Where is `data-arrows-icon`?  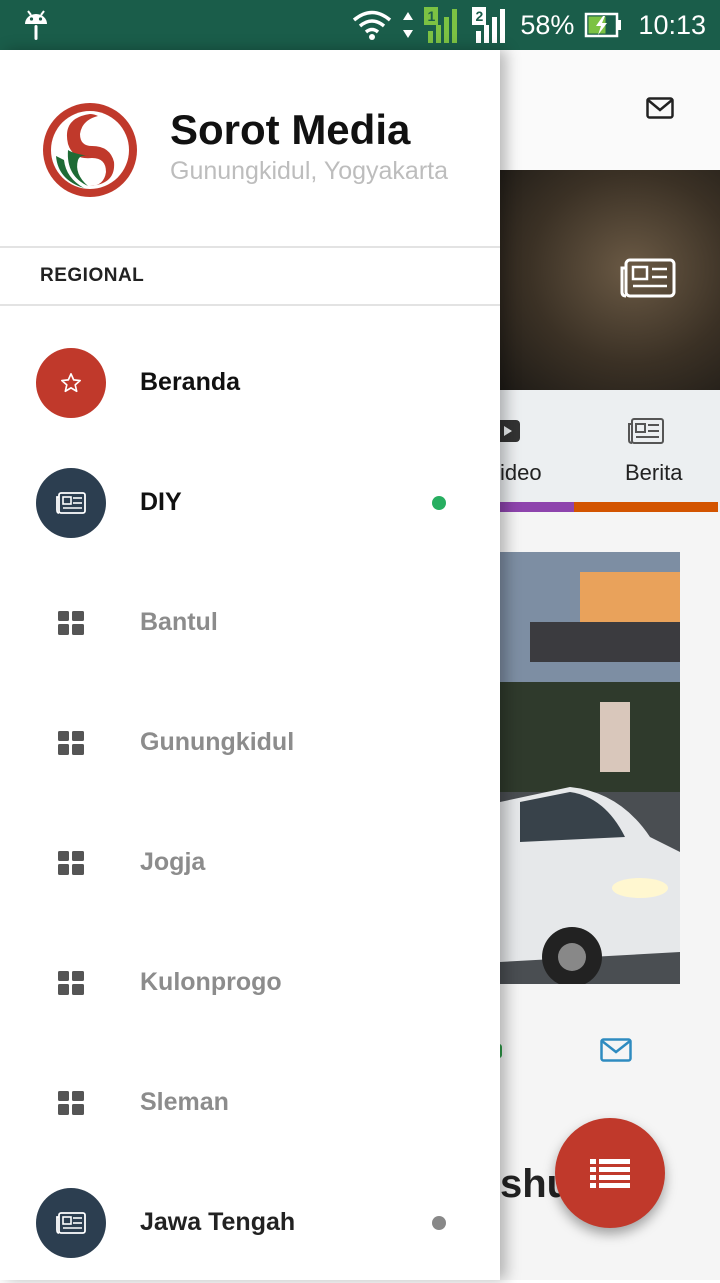 data-arrows-icon is located at coordinates (408, 25).